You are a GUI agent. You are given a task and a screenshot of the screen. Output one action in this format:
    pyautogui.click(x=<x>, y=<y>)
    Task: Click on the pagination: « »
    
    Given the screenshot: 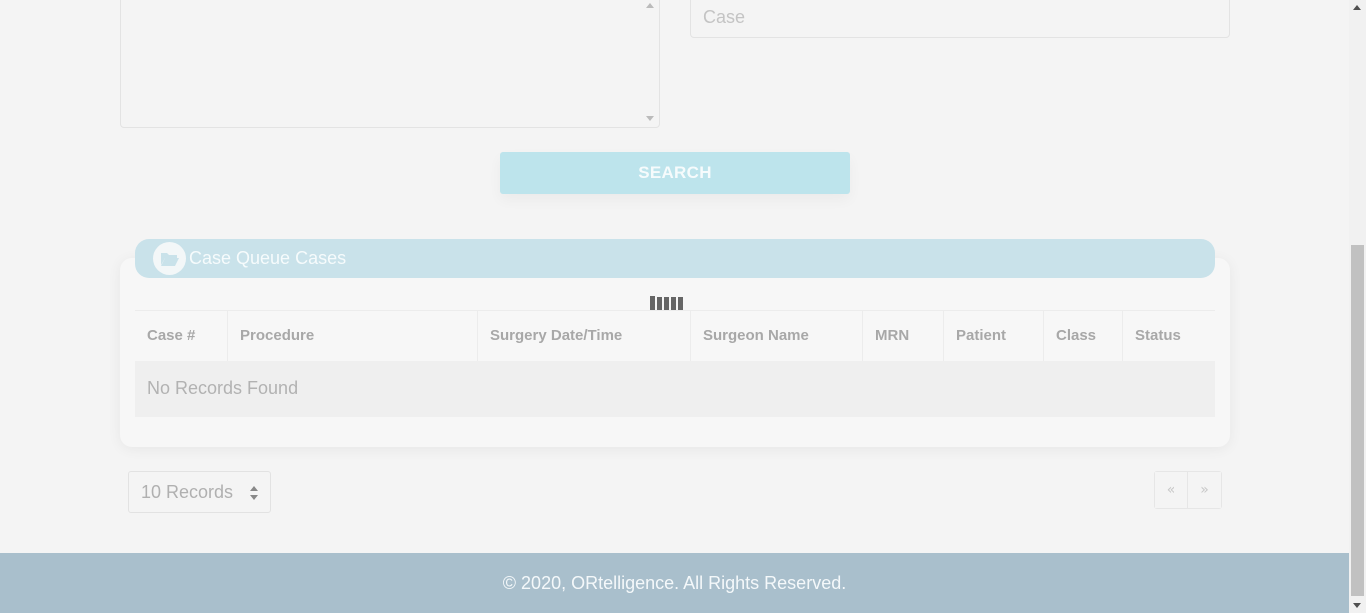 What is the action you would take?
    pyautogui.click(x=1188, y=490)
    